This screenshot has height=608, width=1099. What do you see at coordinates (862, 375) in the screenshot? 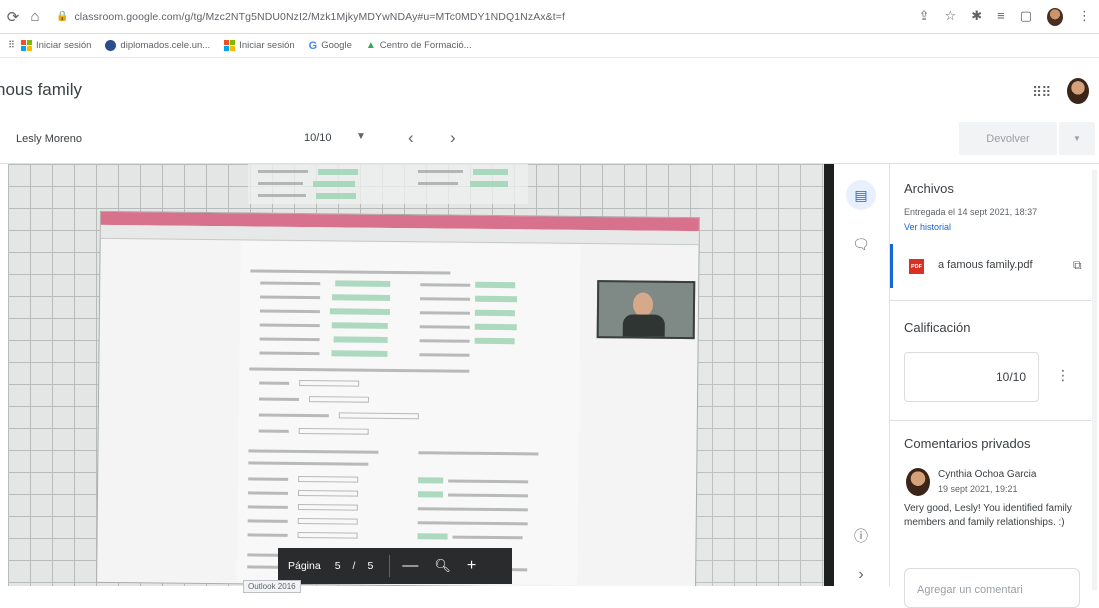
I see `side-rail: ▤ 🗨︎ ⓘ ›` at bounding box center [862, 375].